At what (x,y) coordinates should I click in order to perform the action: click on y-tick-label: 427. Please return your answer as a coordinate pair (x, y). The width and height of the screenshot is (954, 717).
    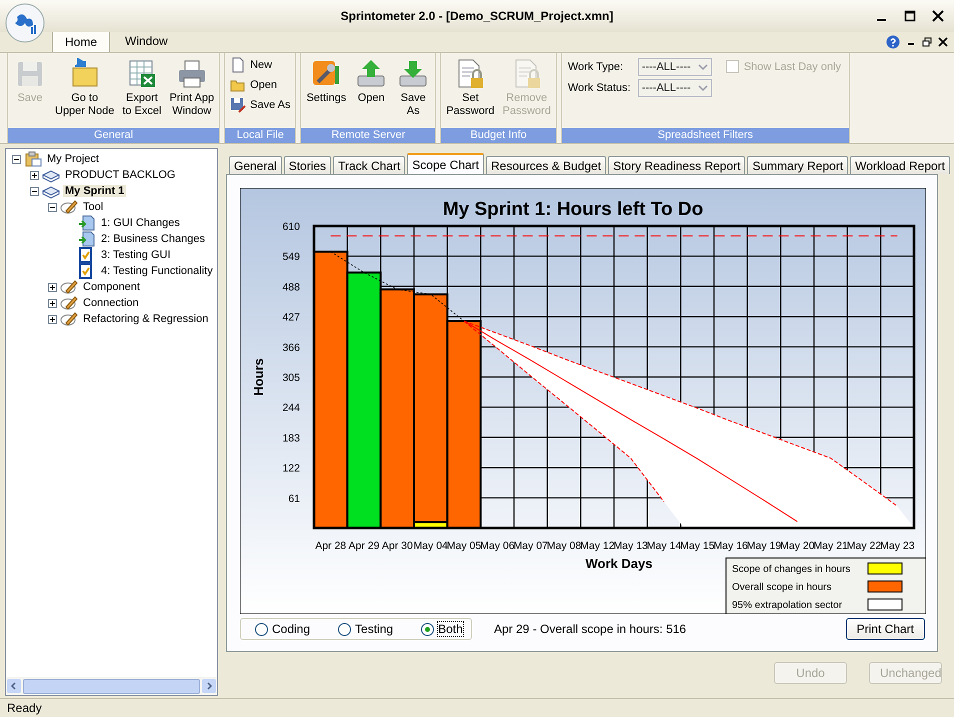
    Looking at the image, I should click on (291, 318).